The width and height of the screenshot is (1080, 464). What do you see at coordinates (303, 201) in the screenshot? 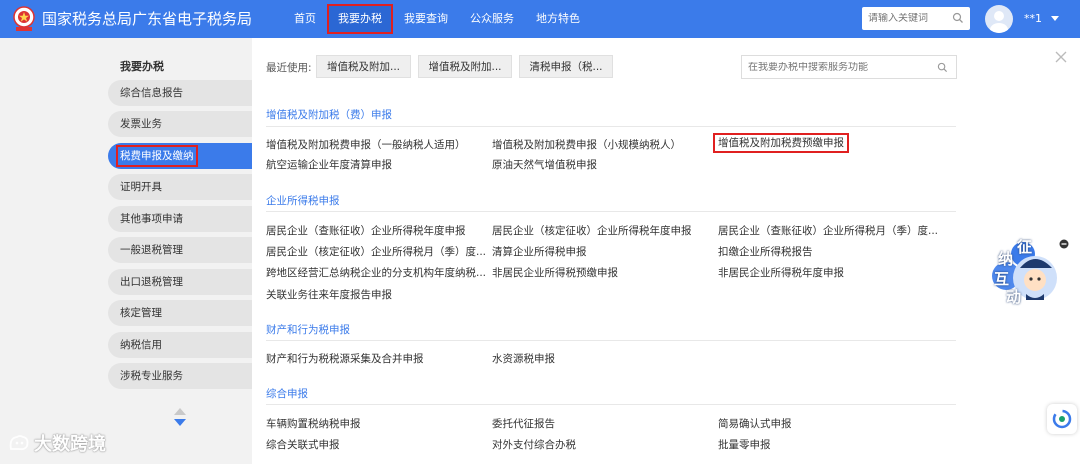
I see `section-title-income-tax: 企业所得税申报` at bounding box center [303, 201].